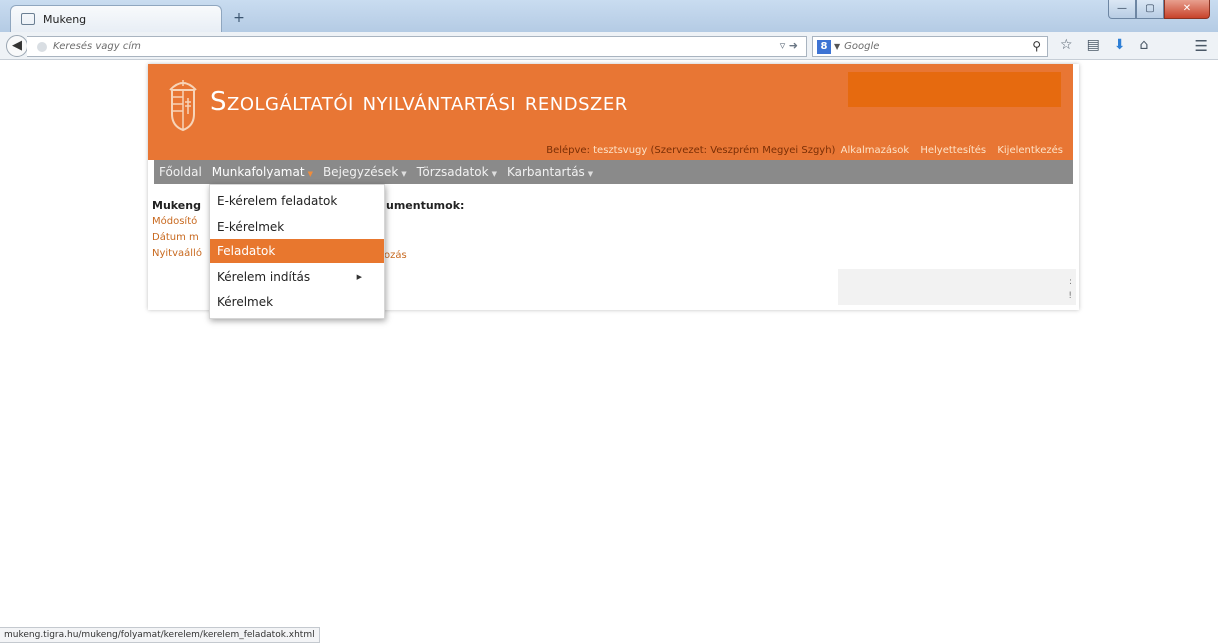 The image size is (1218, 643). What do you see at coordinates (417, 46) in the screenshot?
I see `address-bar: Keresés vagy cím ▿ ➜` at bounding box center [417, 46].